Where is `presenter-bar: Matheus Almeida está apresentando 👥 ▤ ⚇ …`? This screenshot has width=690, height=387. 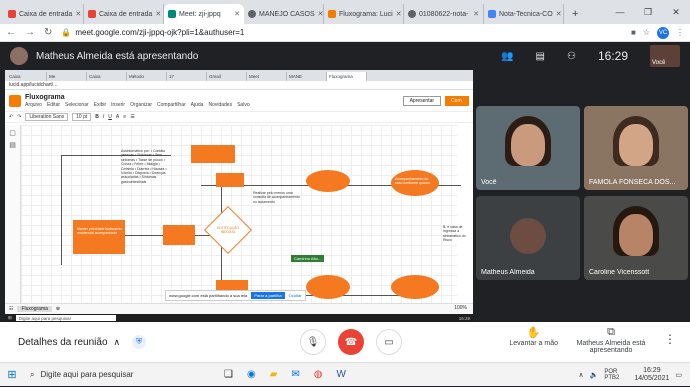
presenter-bar: Matheus Almeida está apresentando 👥 ▤ ⚇ … is located at coordinates (345, 56).